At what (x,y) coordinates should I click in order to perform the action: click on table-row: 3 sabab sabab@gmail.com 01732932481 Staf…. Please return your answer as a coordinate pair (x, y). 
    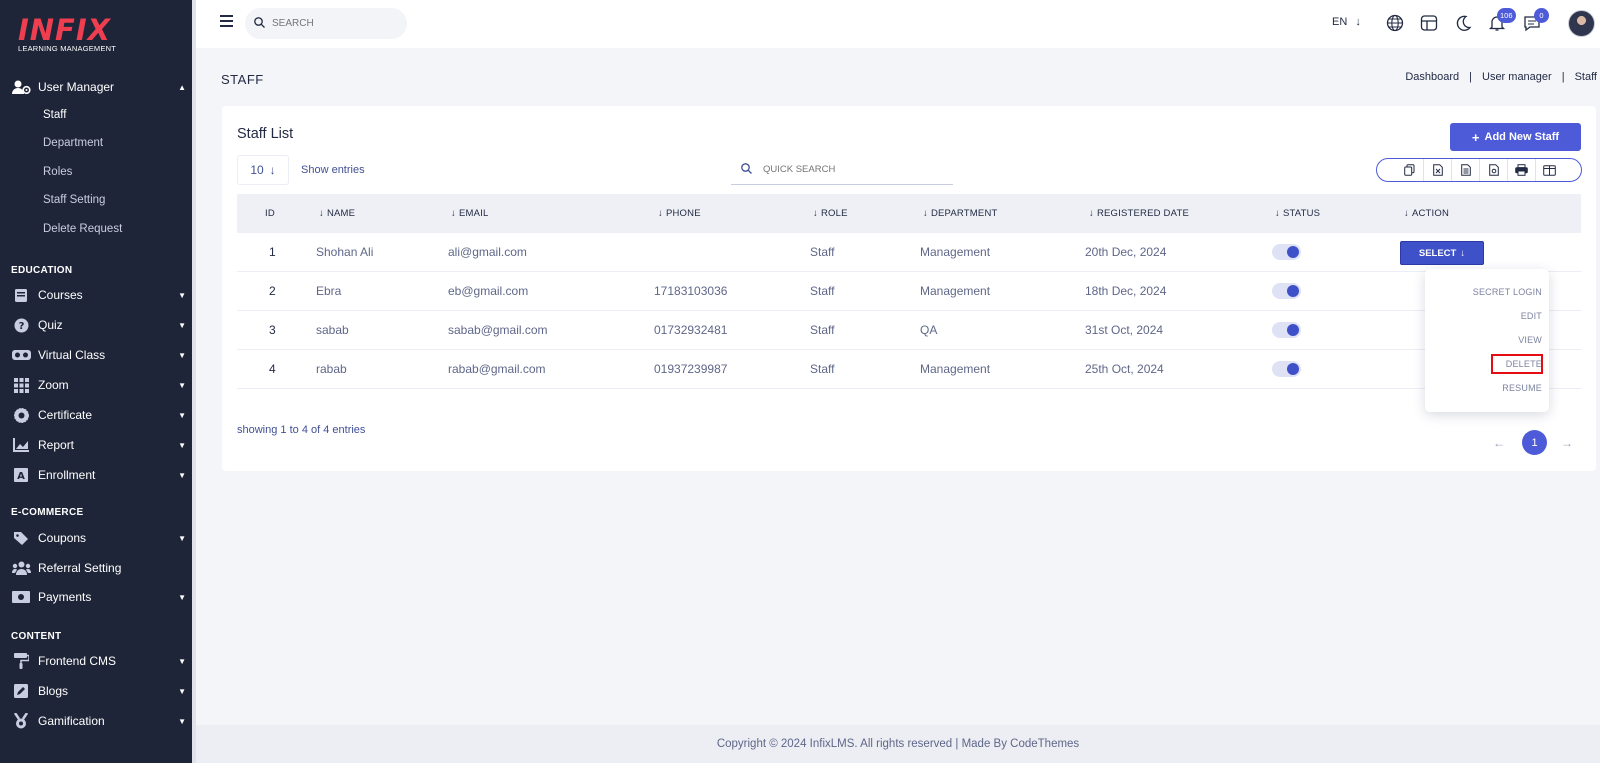
    Looking at the image, I should click on (909, 330).